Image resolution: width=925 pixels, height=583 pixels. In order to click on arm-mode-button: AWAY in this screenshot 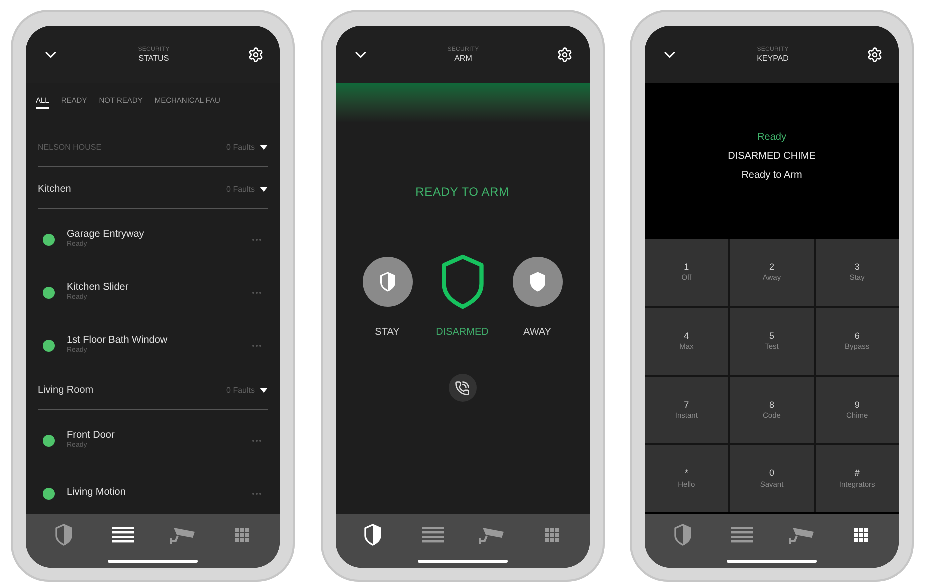, I will do `click(537, 295)`.